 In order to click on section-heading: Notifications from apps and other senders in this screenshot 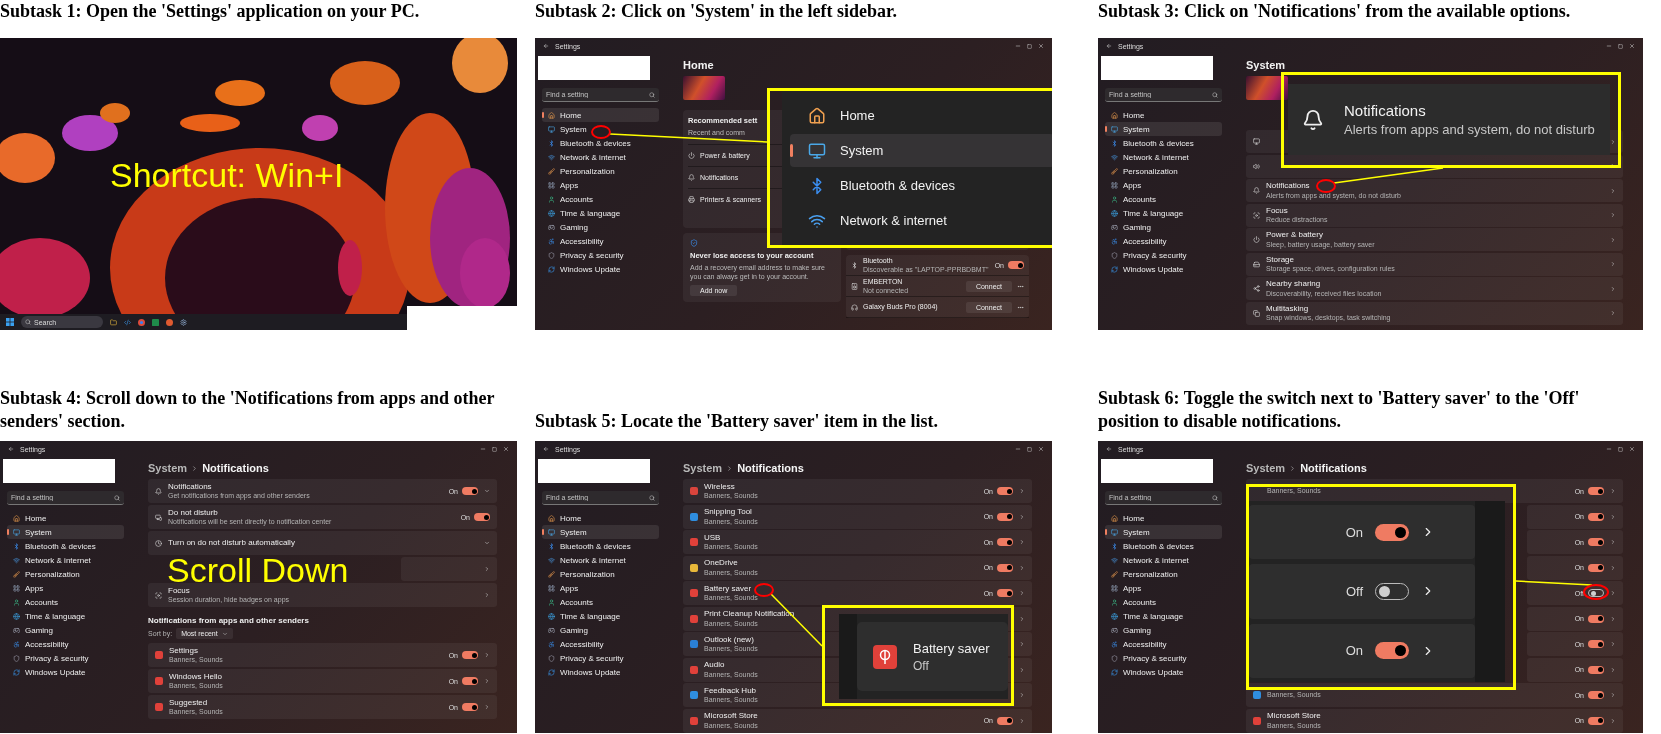, I will do `click(228, 620)`.